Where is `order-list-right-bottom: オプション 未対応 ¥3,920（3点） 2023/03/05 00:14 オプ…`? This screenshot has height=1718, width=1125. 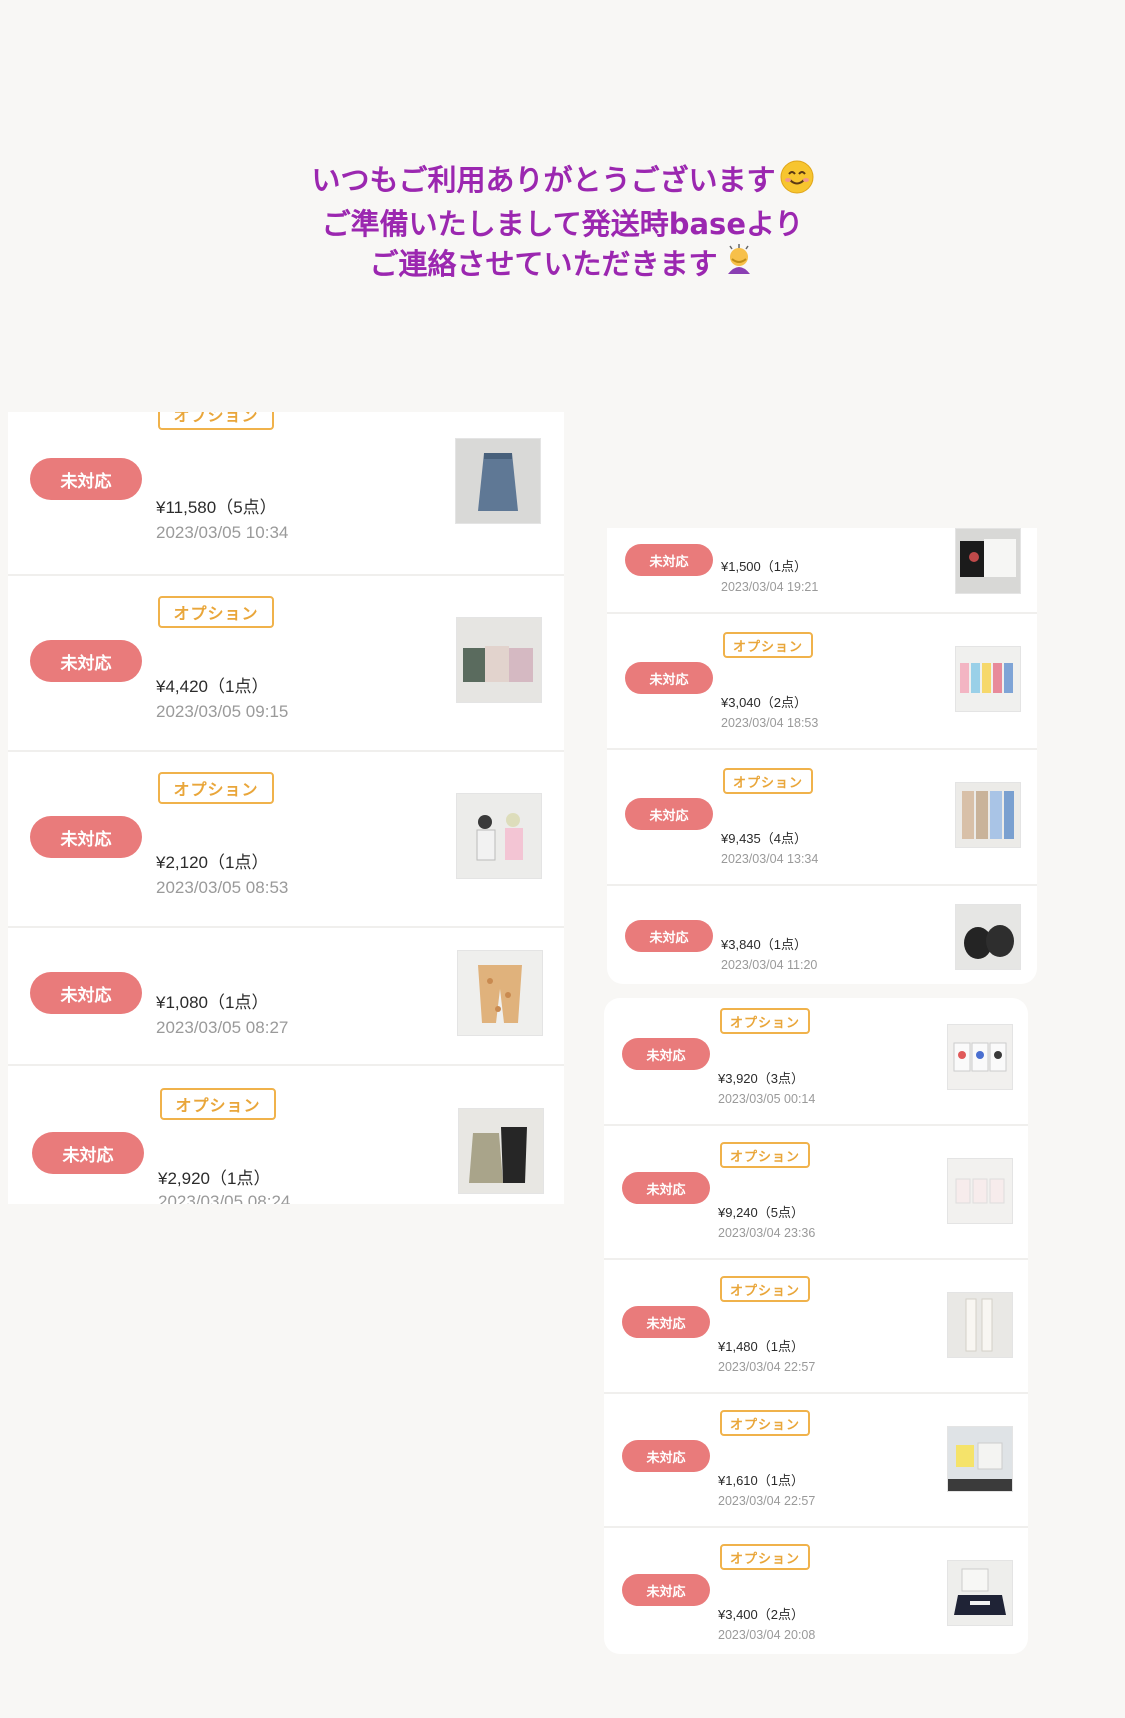
order-list-right-bottom: オプション 未対応 ¥3,920（3点） 2023/03/05 00:14 オプ… is located at coordinates (816, 1326).